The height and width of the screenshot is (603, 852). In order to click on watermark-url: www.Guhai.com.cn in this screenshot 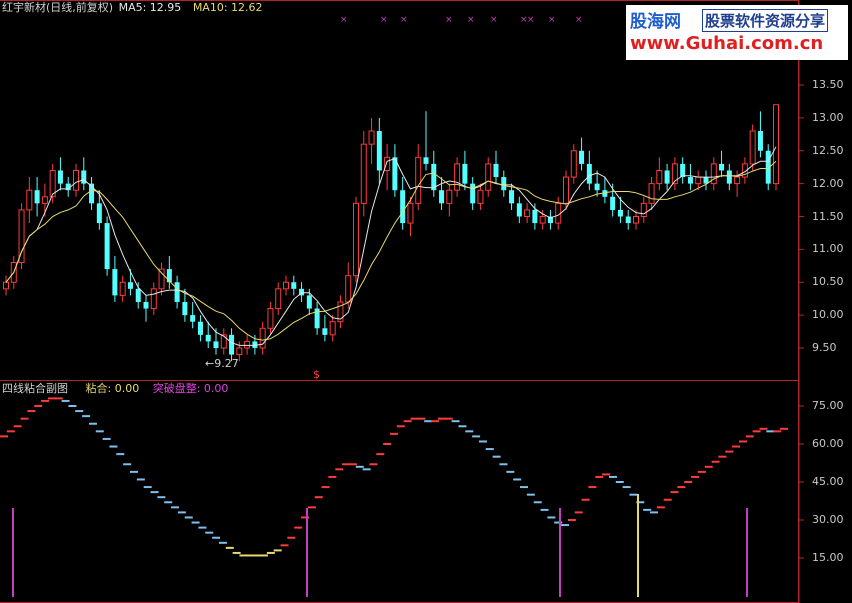, I will do `click(727, 43)`.